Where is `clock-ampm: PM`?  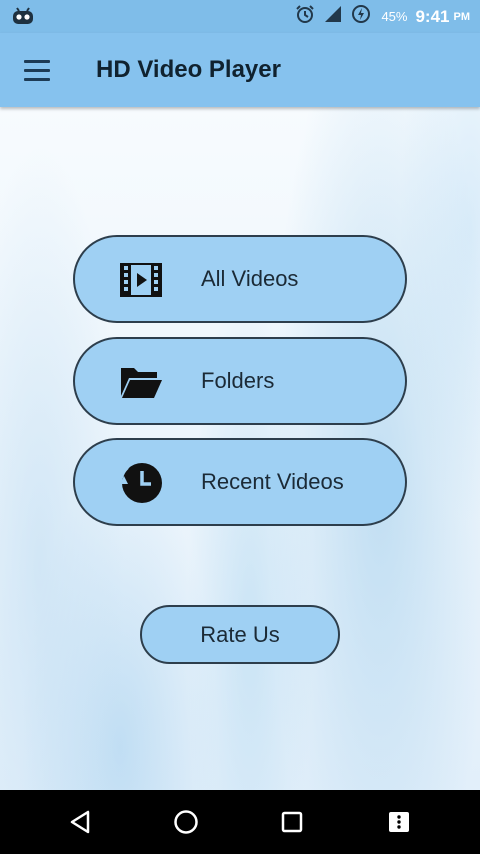 clock-ampm: PM is located at coordinates (462, 16).